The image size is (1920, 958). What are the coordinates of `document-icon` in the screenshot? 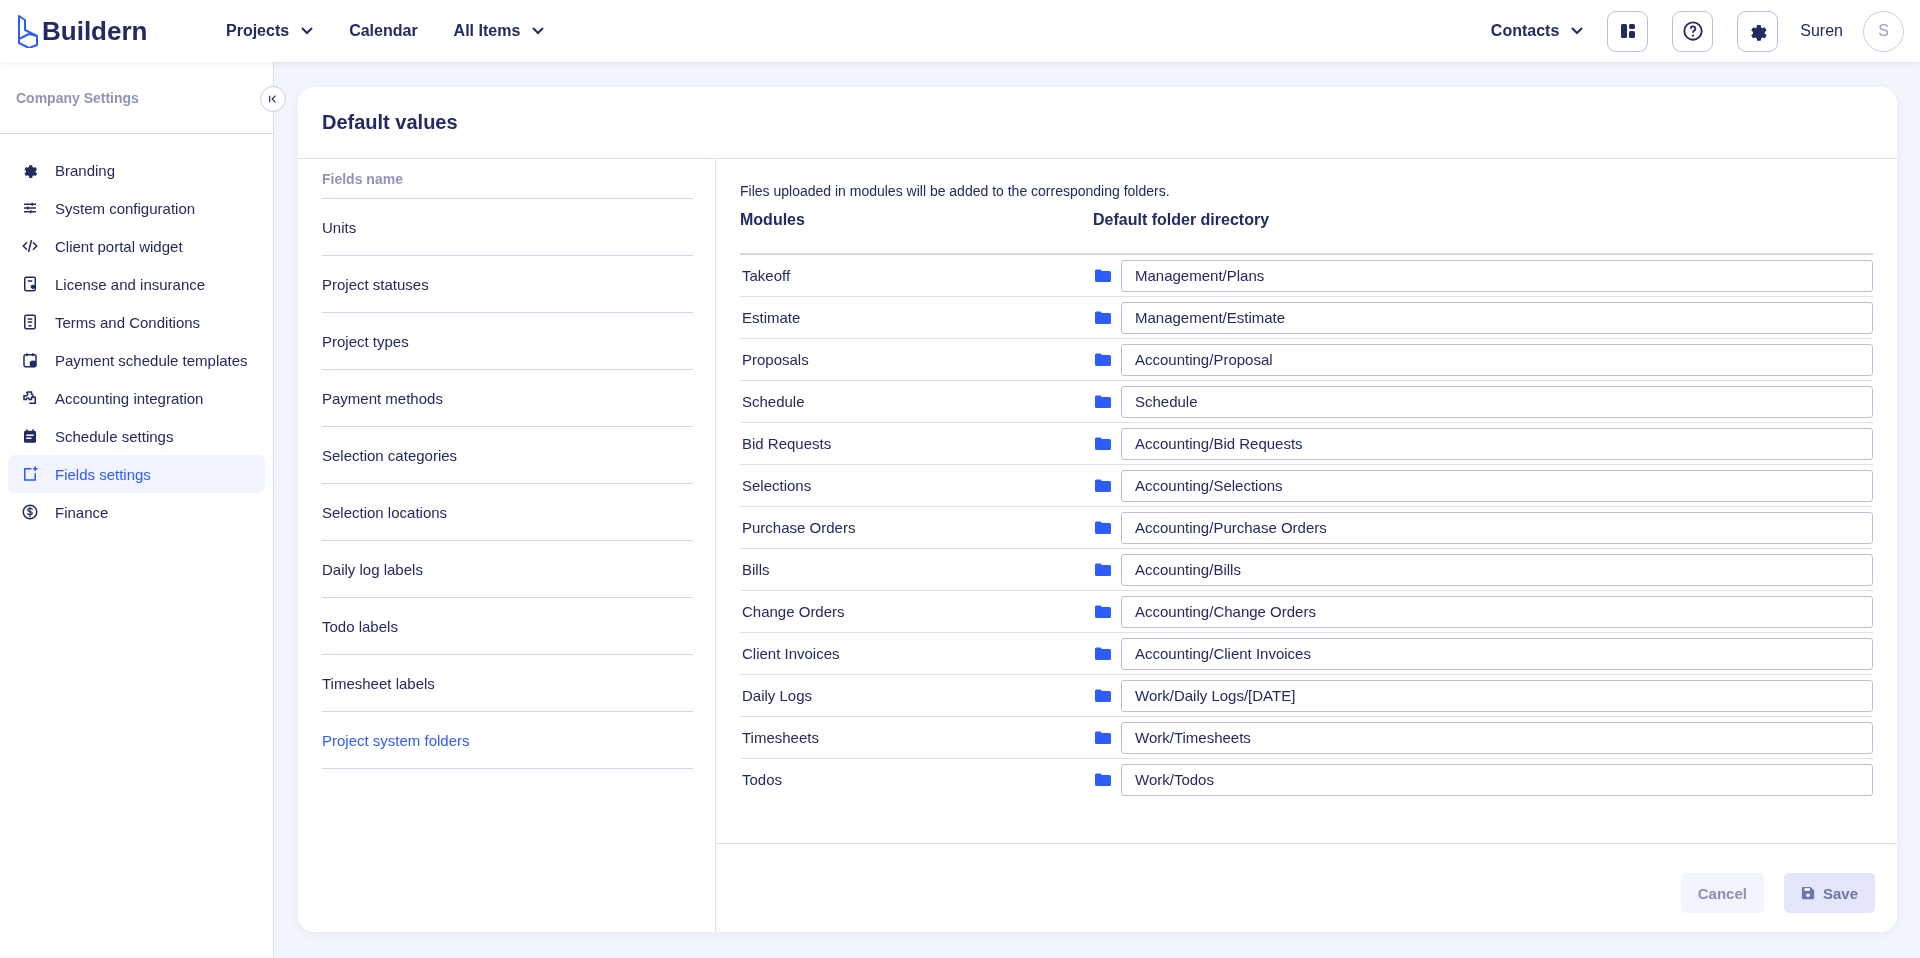 It's located at (30, 322).